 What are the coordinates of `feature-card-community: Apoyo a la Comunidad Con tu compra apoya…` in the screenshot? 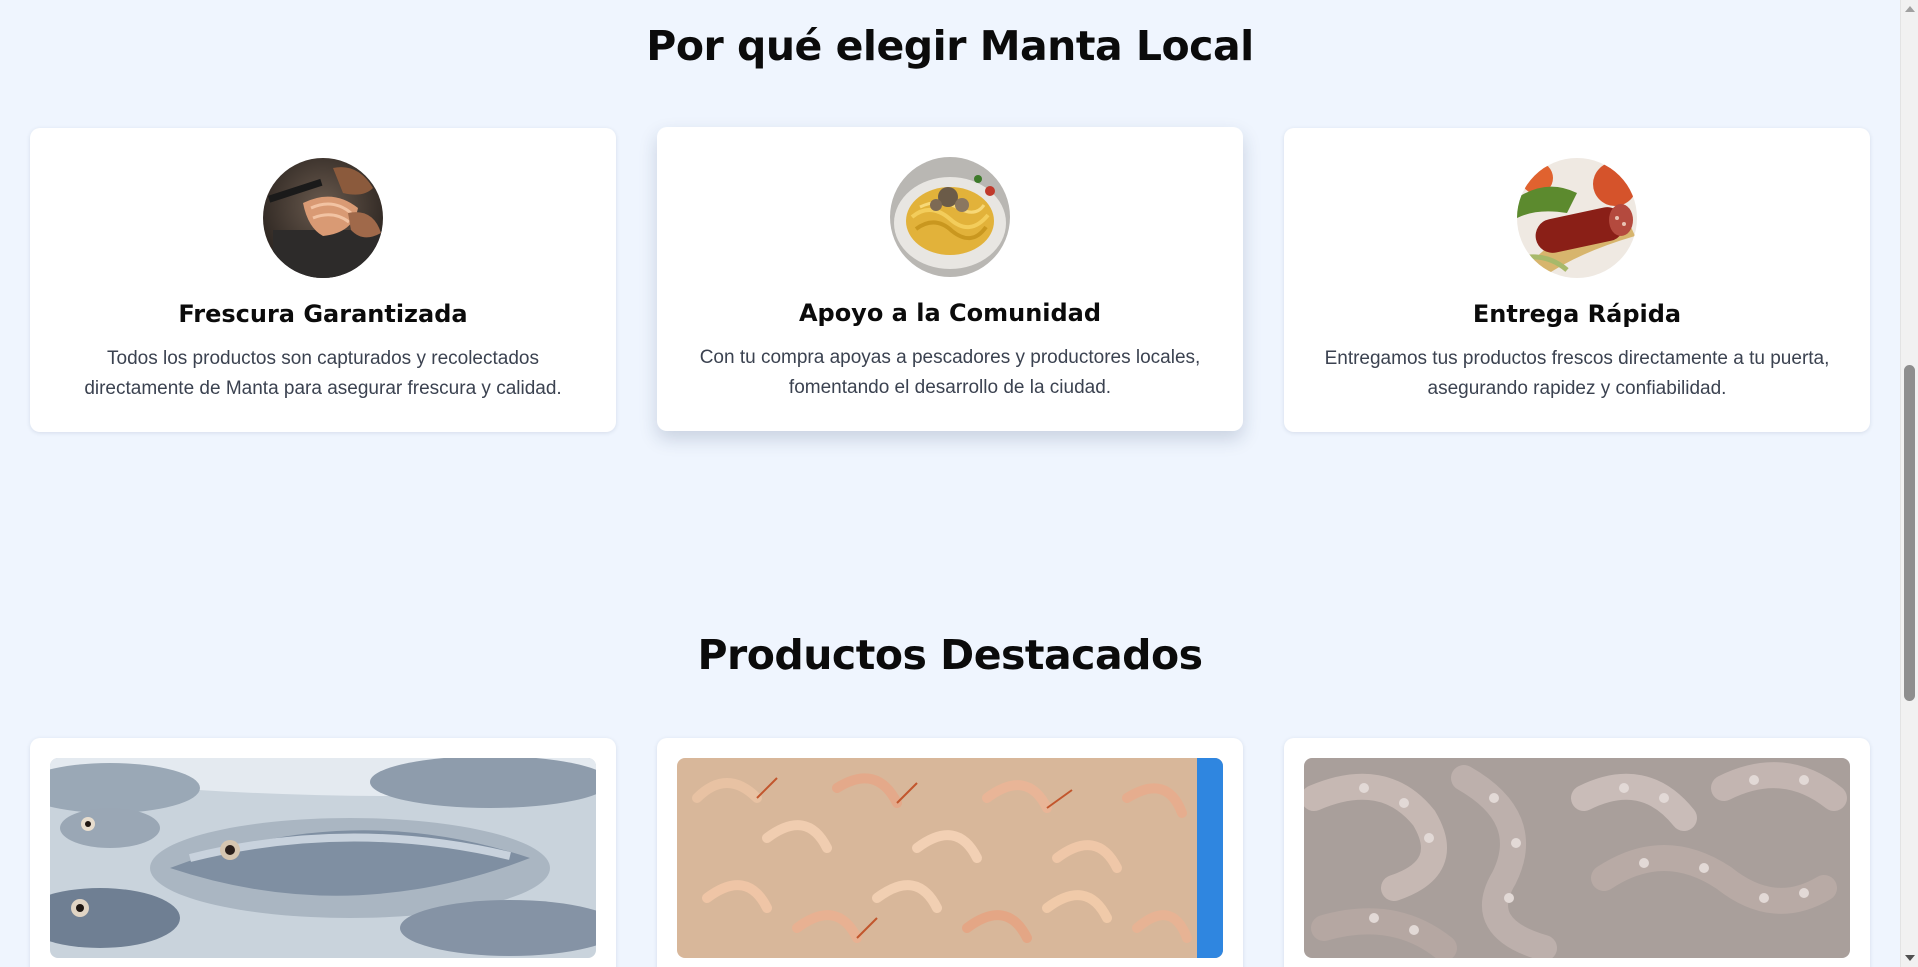 It's located at (950, 279).